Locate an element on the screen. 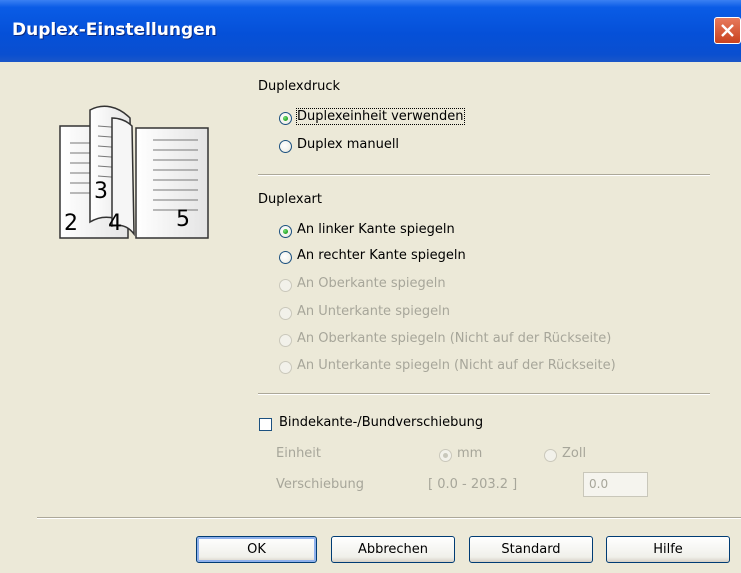  radio-oberkante-nicht-rueckseite is located at coordinates (285, 340).